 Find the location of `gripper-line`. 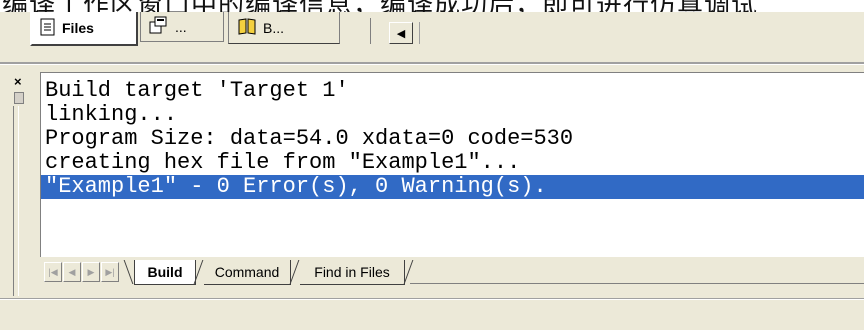

gripper-line is located at coordinates (13, 201).